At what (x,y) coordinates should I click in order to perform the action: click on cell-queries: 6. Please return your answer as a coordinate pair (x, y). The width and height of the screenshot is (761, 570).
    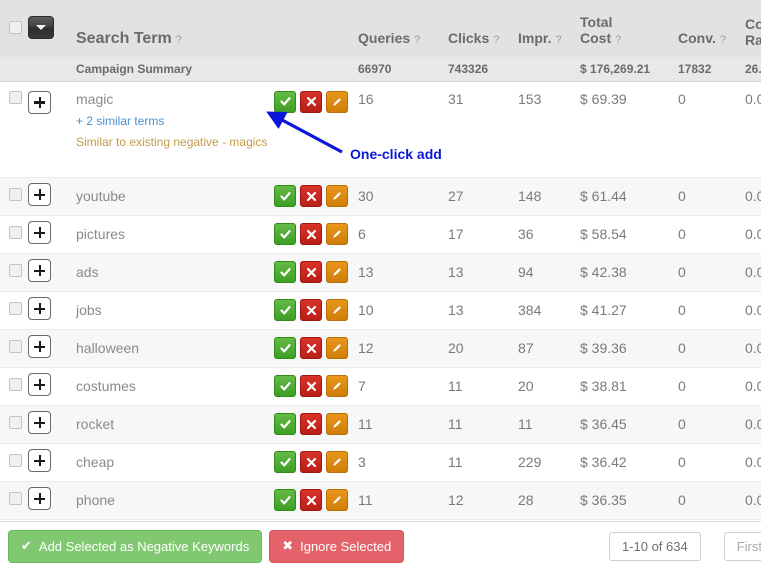
    Looking at the image, I should click on (403, 234).